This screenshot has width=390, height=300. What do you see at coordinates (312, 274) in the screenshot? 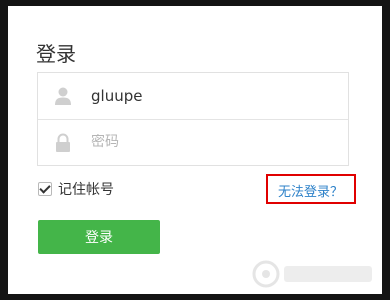
I see `watermark-logo` at bounding box center [312, 274].